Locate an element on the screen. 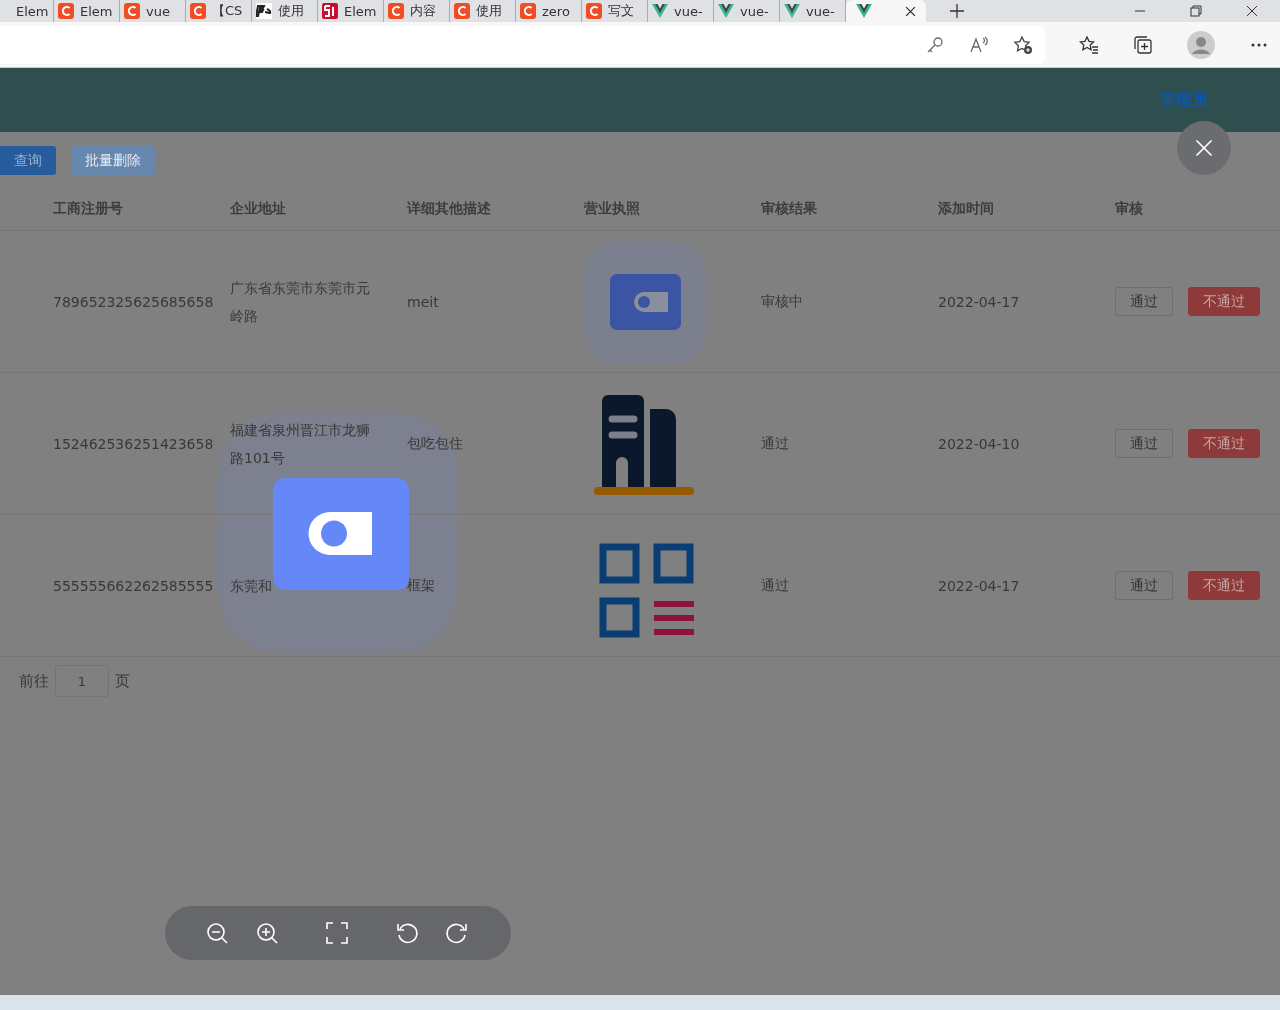 The image size is (1280, 1010). column-header: 工商注册号 is located at coordinates (88, 209).